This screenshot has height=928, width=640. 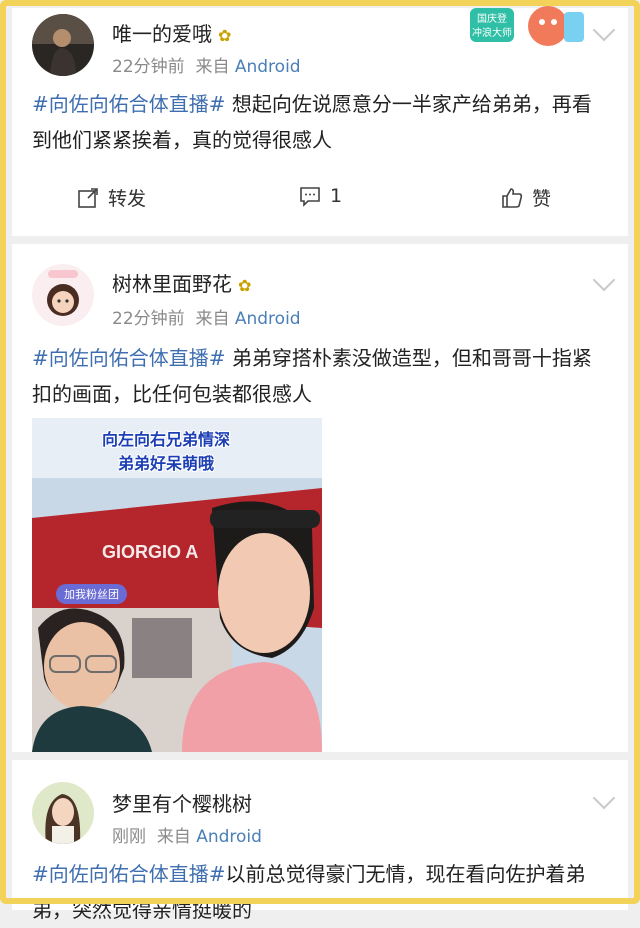 I want to click on video-caption-line1: 向左向右兄弟情深, so click(x=166, y=439).